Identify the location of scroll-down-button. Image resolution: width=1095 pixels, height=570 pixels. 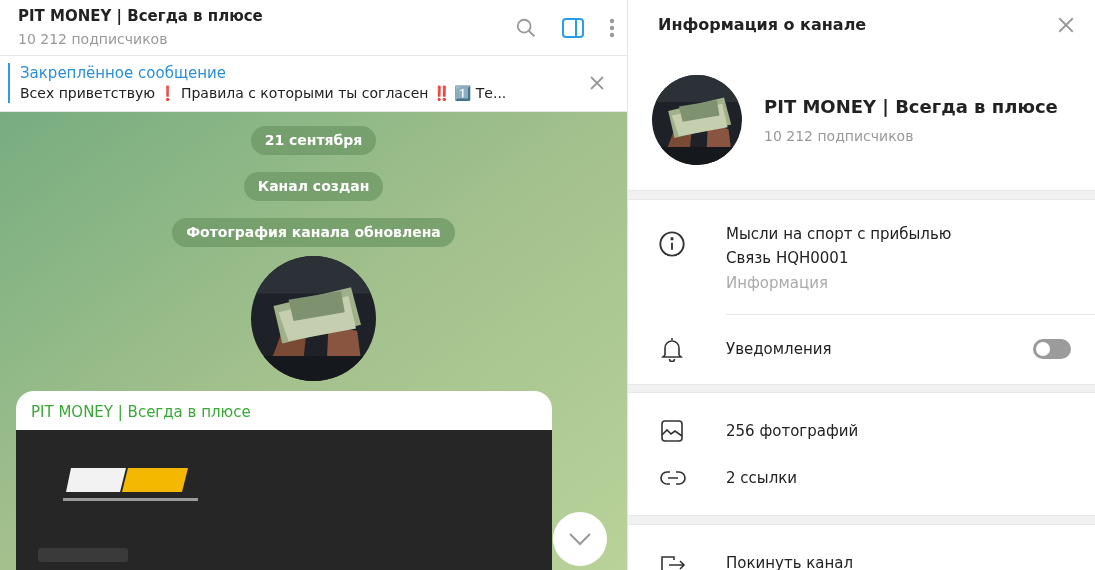
(580, 538).